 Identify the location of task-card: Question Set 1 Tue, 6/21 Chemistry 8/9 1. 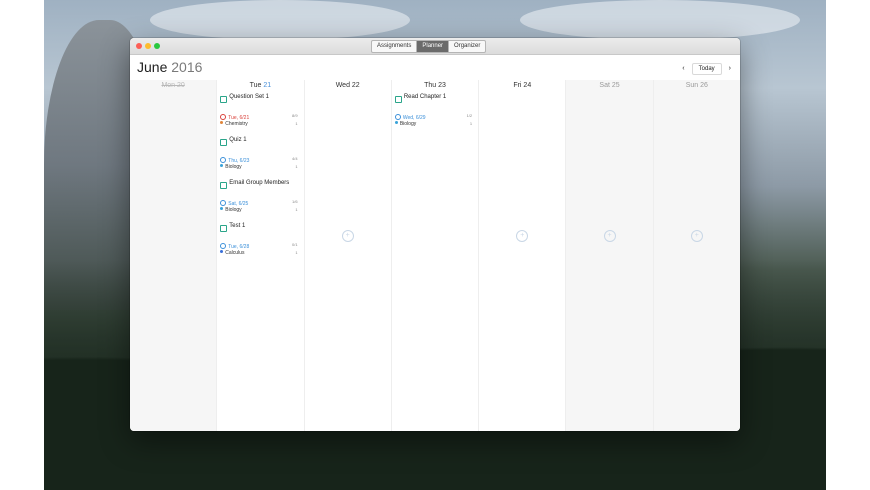
(260, 114).